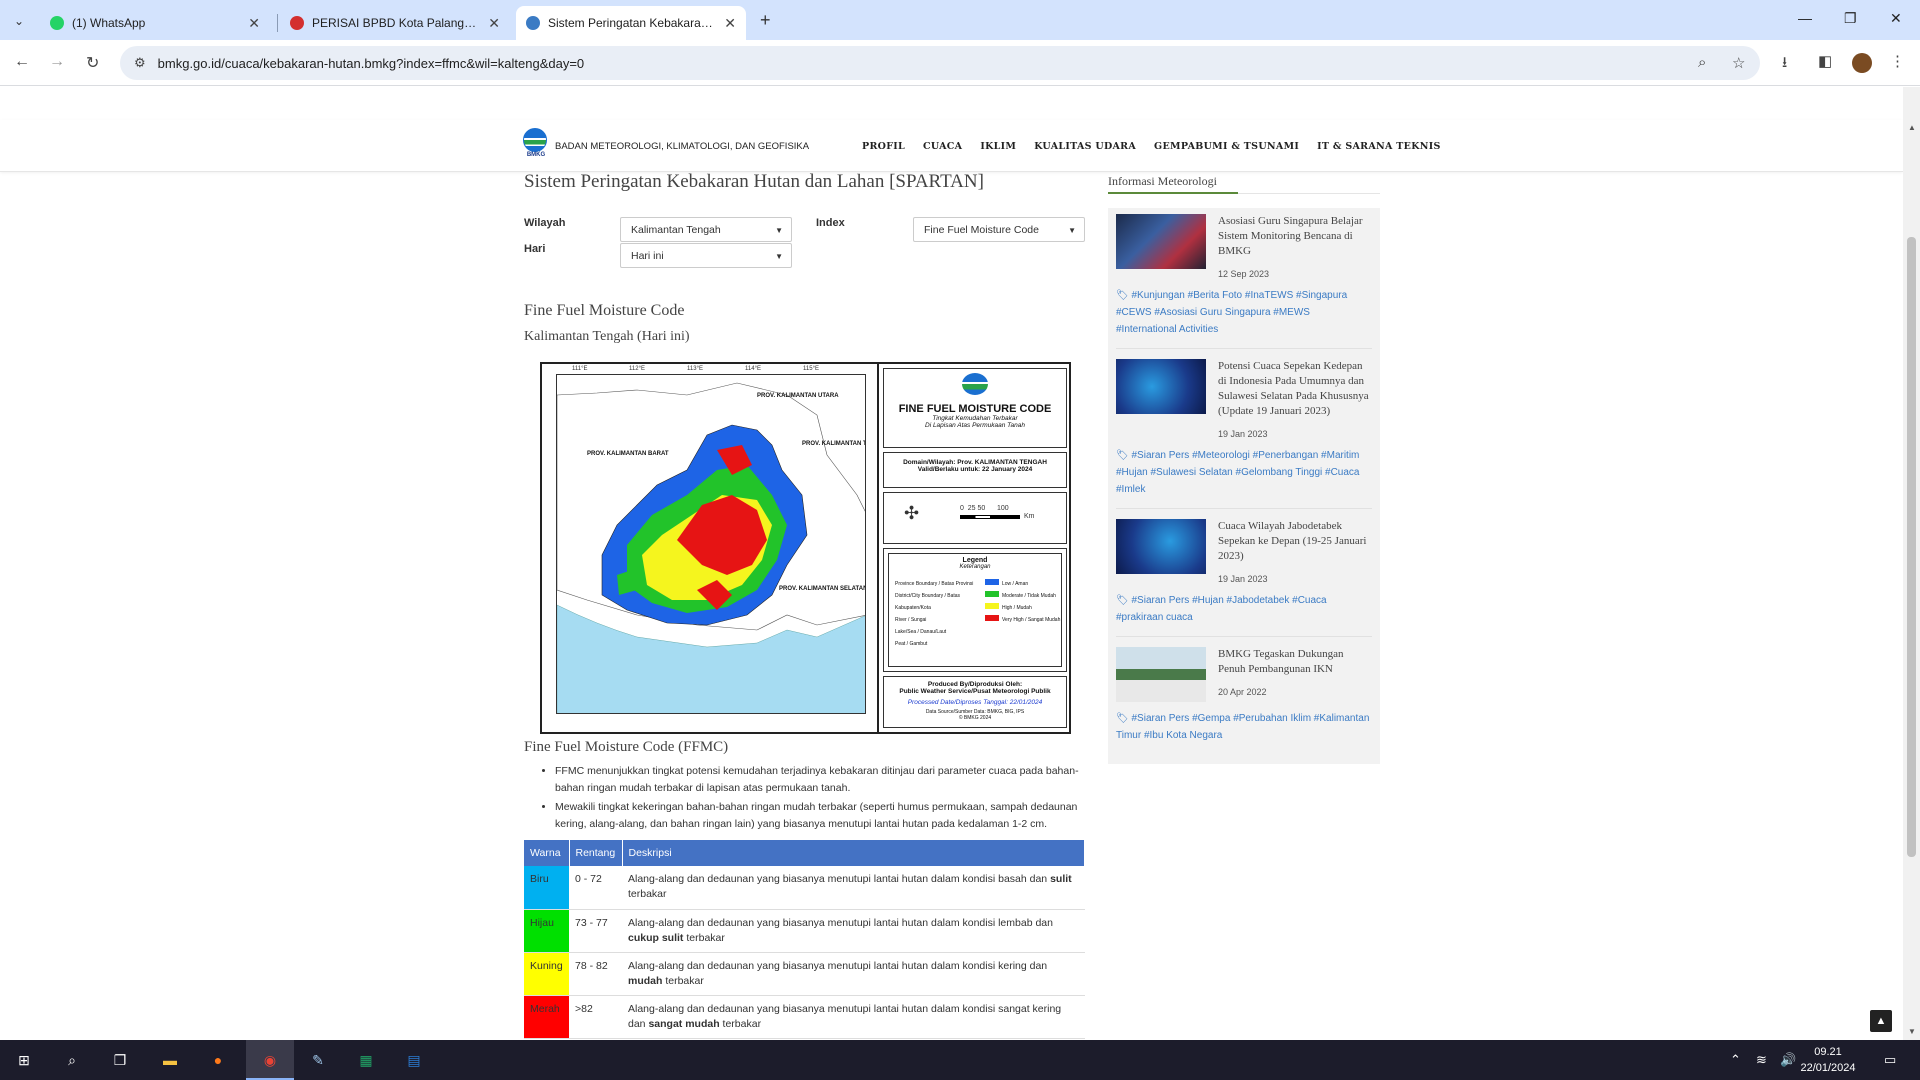  Describe the element at coordinates (1015, 584) in the screenshot. I see `legend-item: Low / Aman` at that location.